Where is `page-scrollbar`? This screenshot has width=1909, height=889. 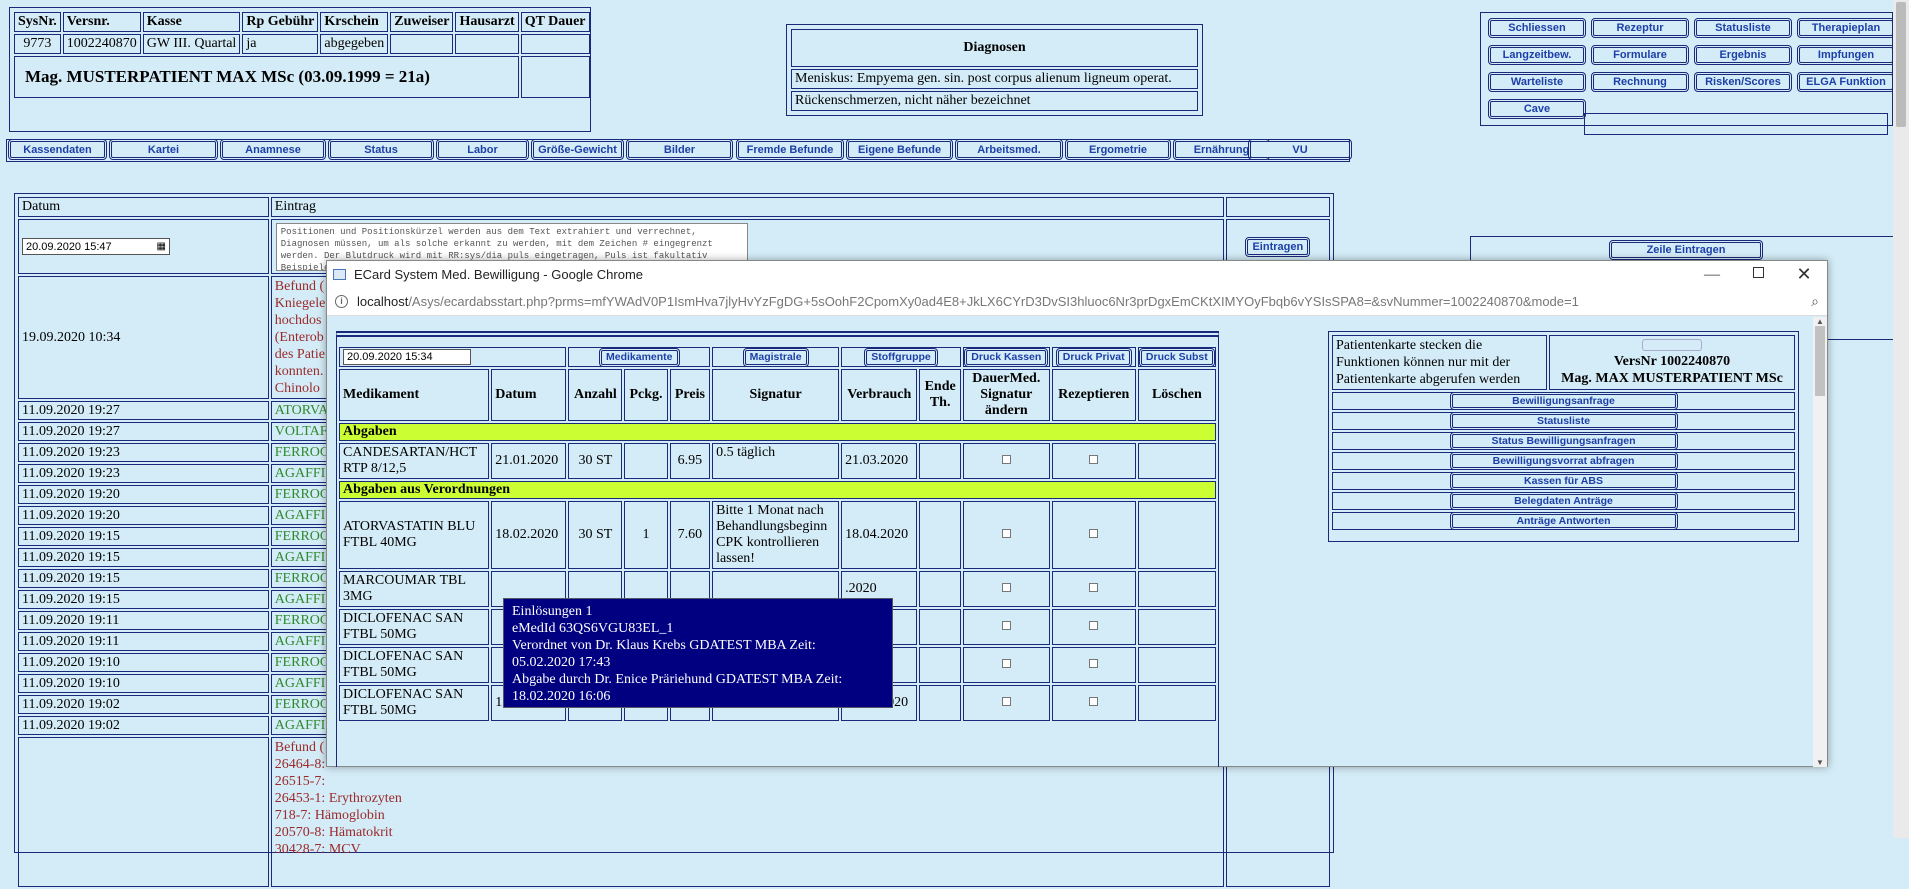 page-scrollbar is located at coordinates (1901, 419).